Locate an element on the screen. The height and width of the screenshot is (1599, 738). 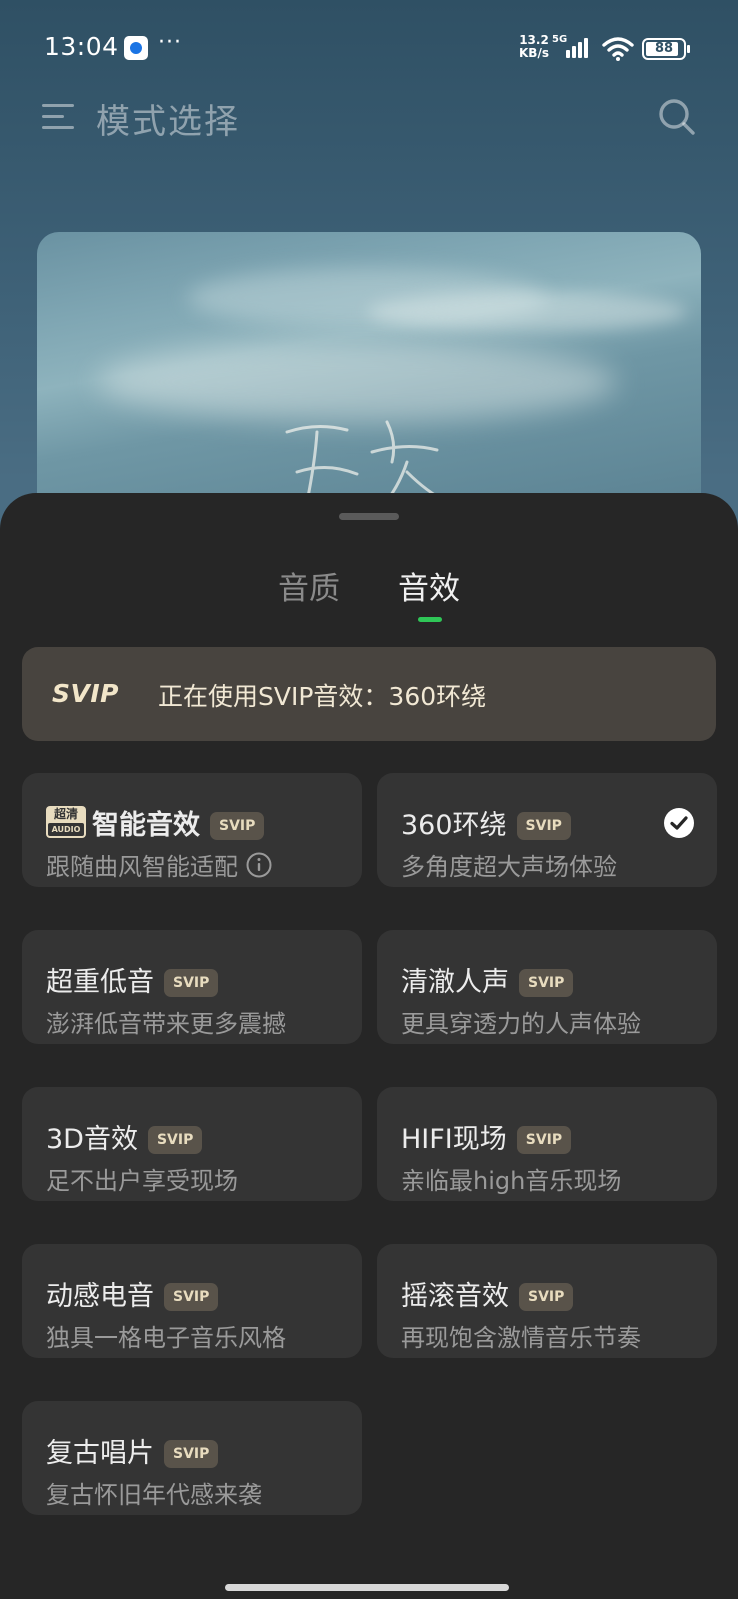
active-tab-indicator is located at coordinates (430, 619).